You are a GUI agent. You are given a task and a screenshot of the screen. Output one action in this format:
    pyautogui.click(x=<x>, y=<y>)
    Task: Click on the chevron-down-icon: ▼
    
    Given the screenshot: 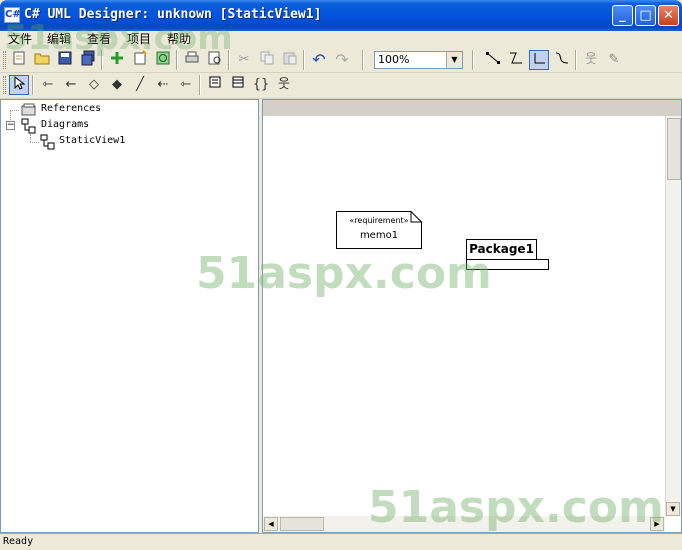 What is the action you would take?
    pyautogui.click(x=454, y=60)
    